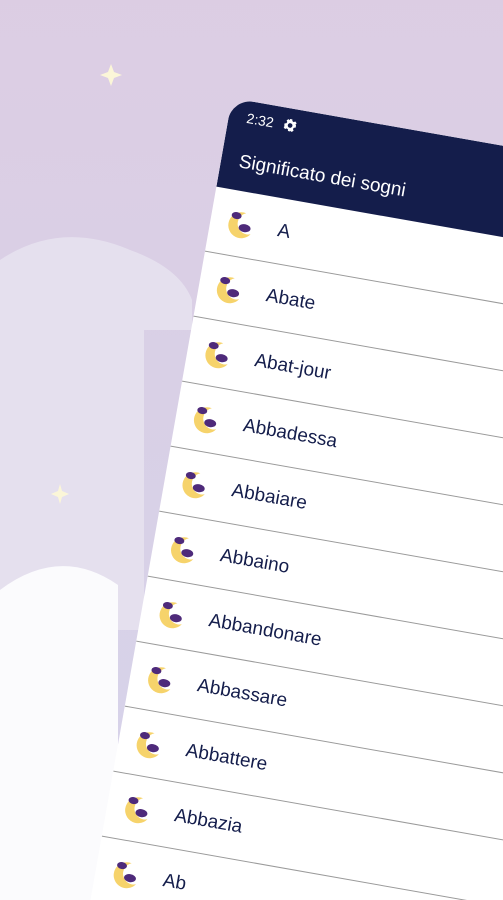 The width and height of the screenshot is (503, 900). What do you see at coordinates (111, 75) in the screenshot?
I see `sparkle-icon` at bounding box center [111, 75].